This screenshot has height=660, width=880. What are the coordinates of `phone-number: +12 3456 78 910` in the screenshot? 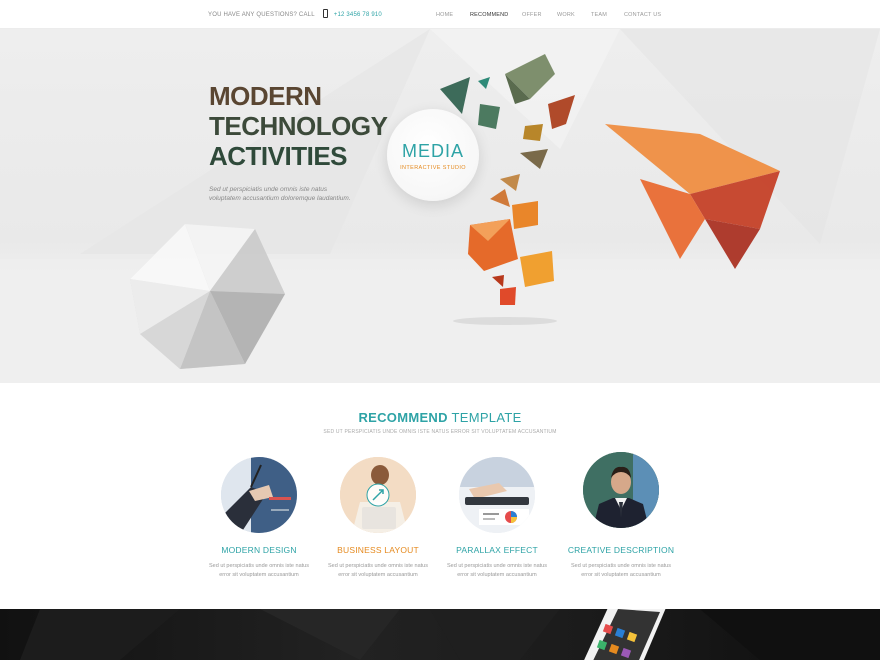 It's located at (358, 15).